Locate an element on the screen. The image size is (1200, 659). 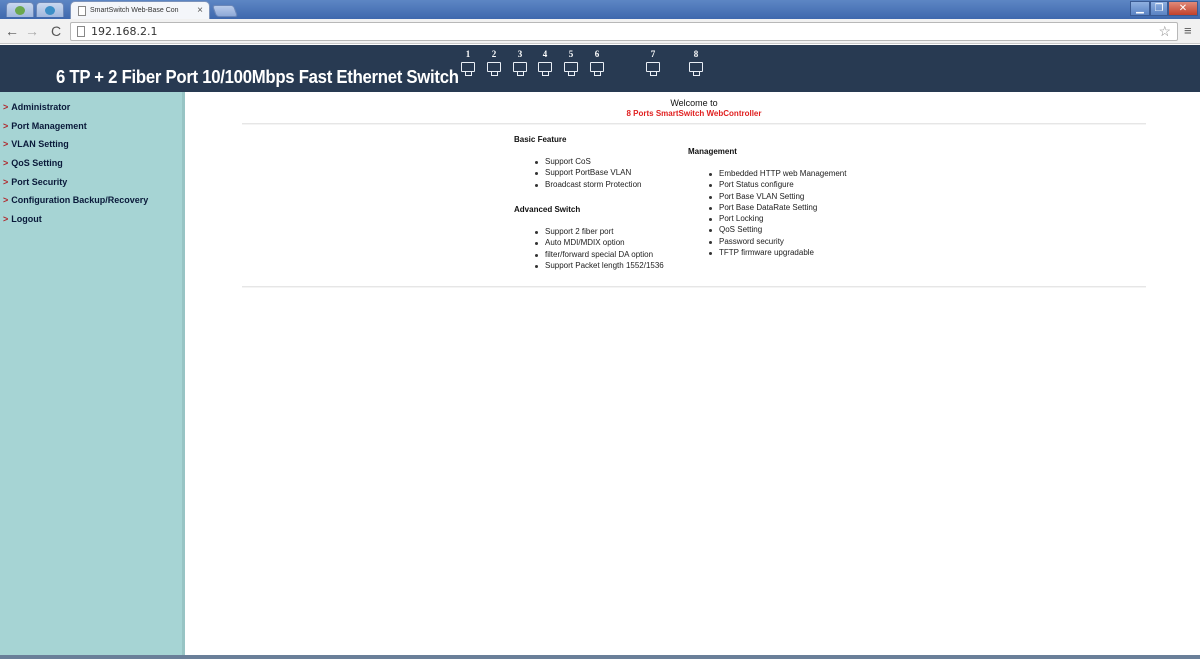
active-tab: SmartSwitch Web-Base Con × is located at coordinates (140, 10).